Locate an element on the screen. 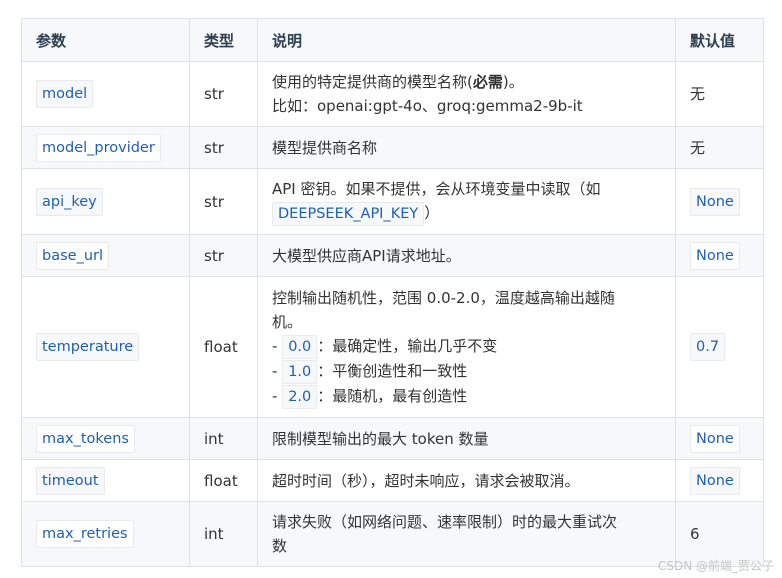 Image resolution: width=782 pixels, height=578 pixels. item-text: ：最确定性，输出几乎不变 is located at coordinates (407, 345).